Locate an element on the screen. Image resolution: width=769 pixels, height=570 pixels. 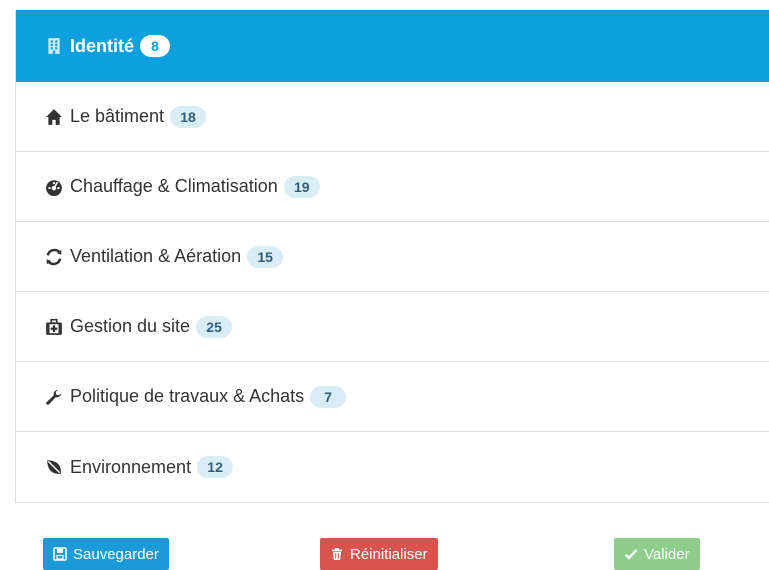
menu-item-label: Environnement is located at coordinates (131, 466).